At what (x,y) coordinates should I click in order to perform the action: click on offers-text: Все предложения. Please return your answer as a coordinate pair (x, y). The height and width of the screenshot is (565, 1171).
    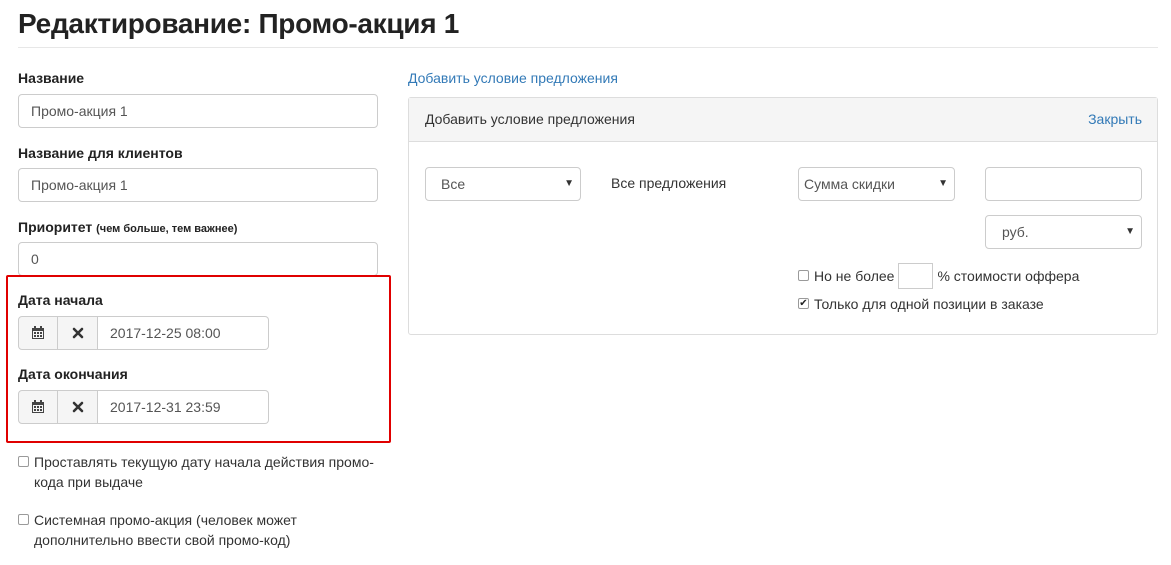
    Looking at the image, I should click on (669, 183).